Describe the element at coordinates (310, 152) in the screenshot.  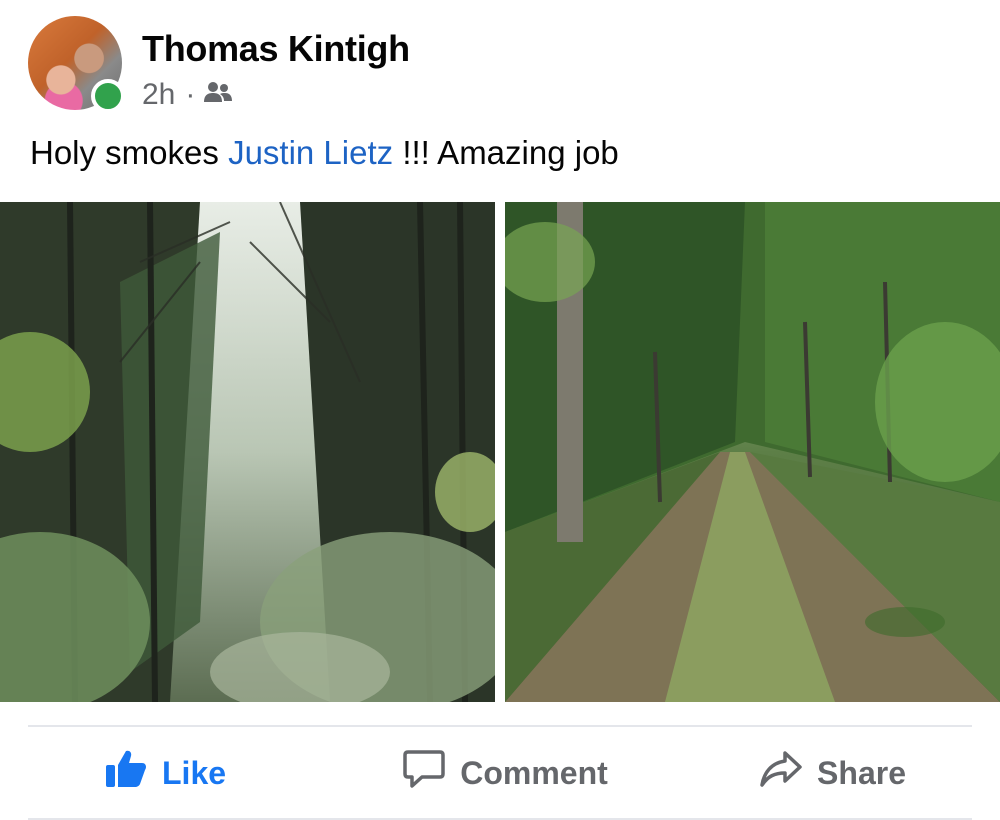
I see `mention-link: Justin Lietz` at that location.